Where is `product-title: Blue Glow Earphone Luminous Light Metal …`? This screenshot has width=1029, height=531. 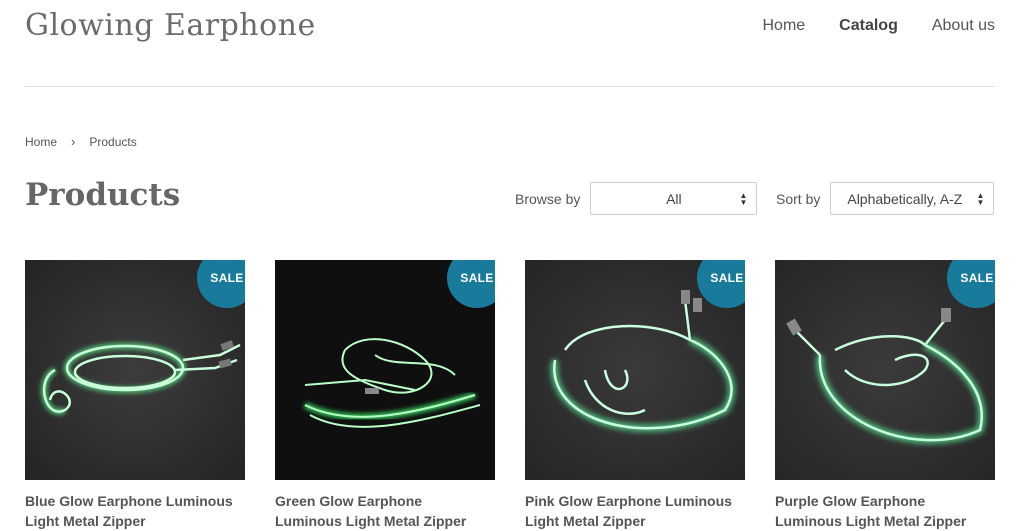
product-title: Blue Glow Earphone Luminous Light Metal … is located at coordinates (135, 511).